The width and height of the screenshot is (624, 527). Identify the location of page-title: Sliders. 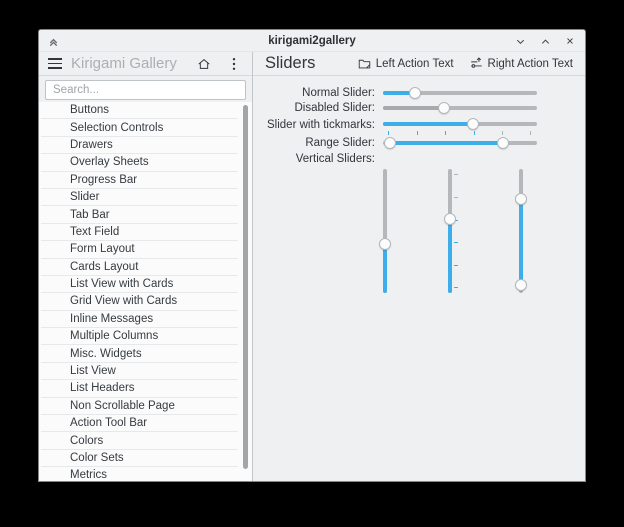
(290, 63).